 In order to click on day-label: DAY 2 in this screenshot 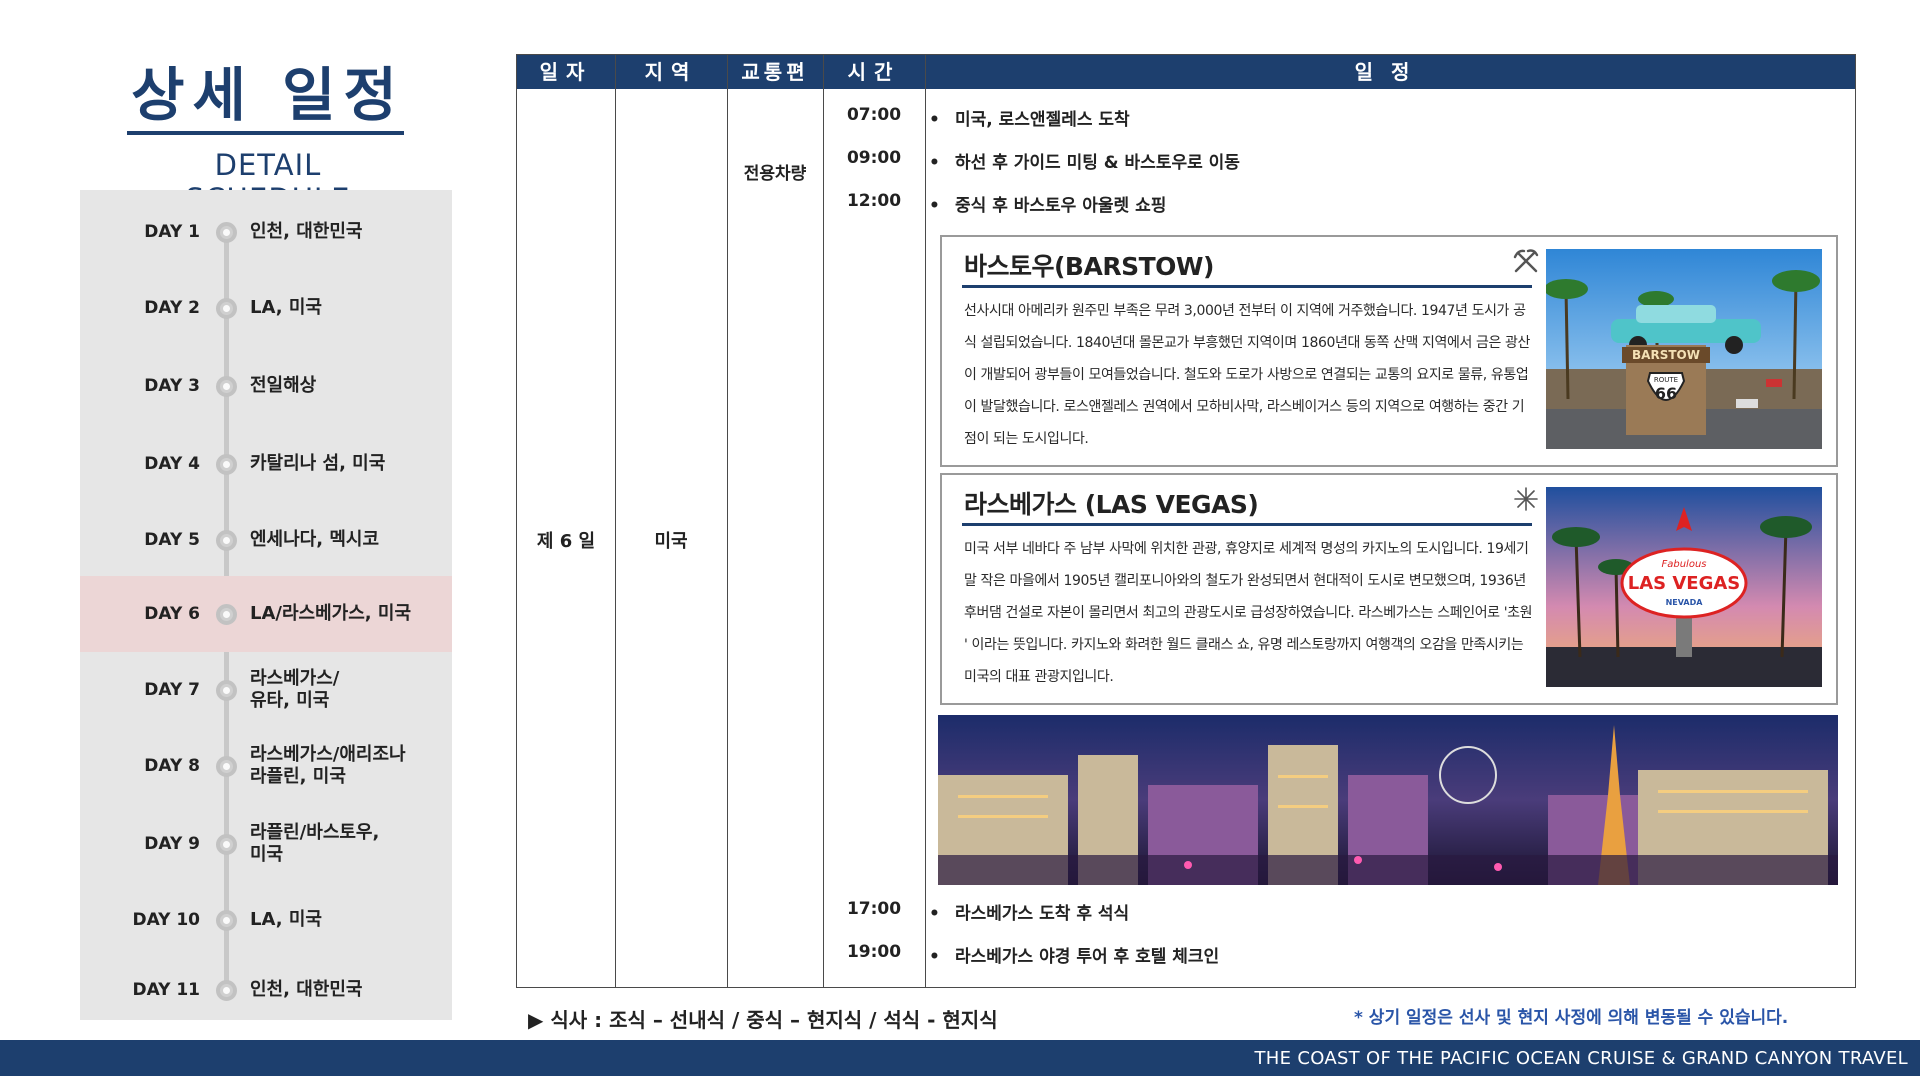, I will do `click(172, 308)`.